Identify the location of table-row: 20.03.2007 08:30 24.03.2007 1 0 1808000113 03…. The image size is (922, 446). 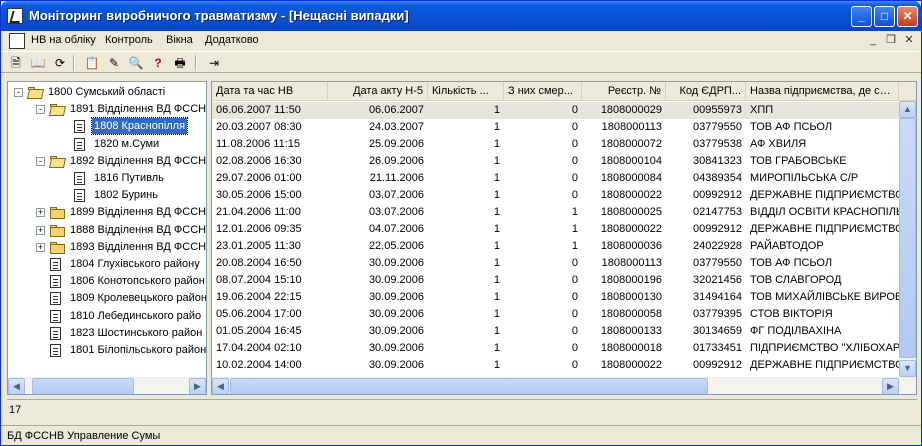
(555, 127).